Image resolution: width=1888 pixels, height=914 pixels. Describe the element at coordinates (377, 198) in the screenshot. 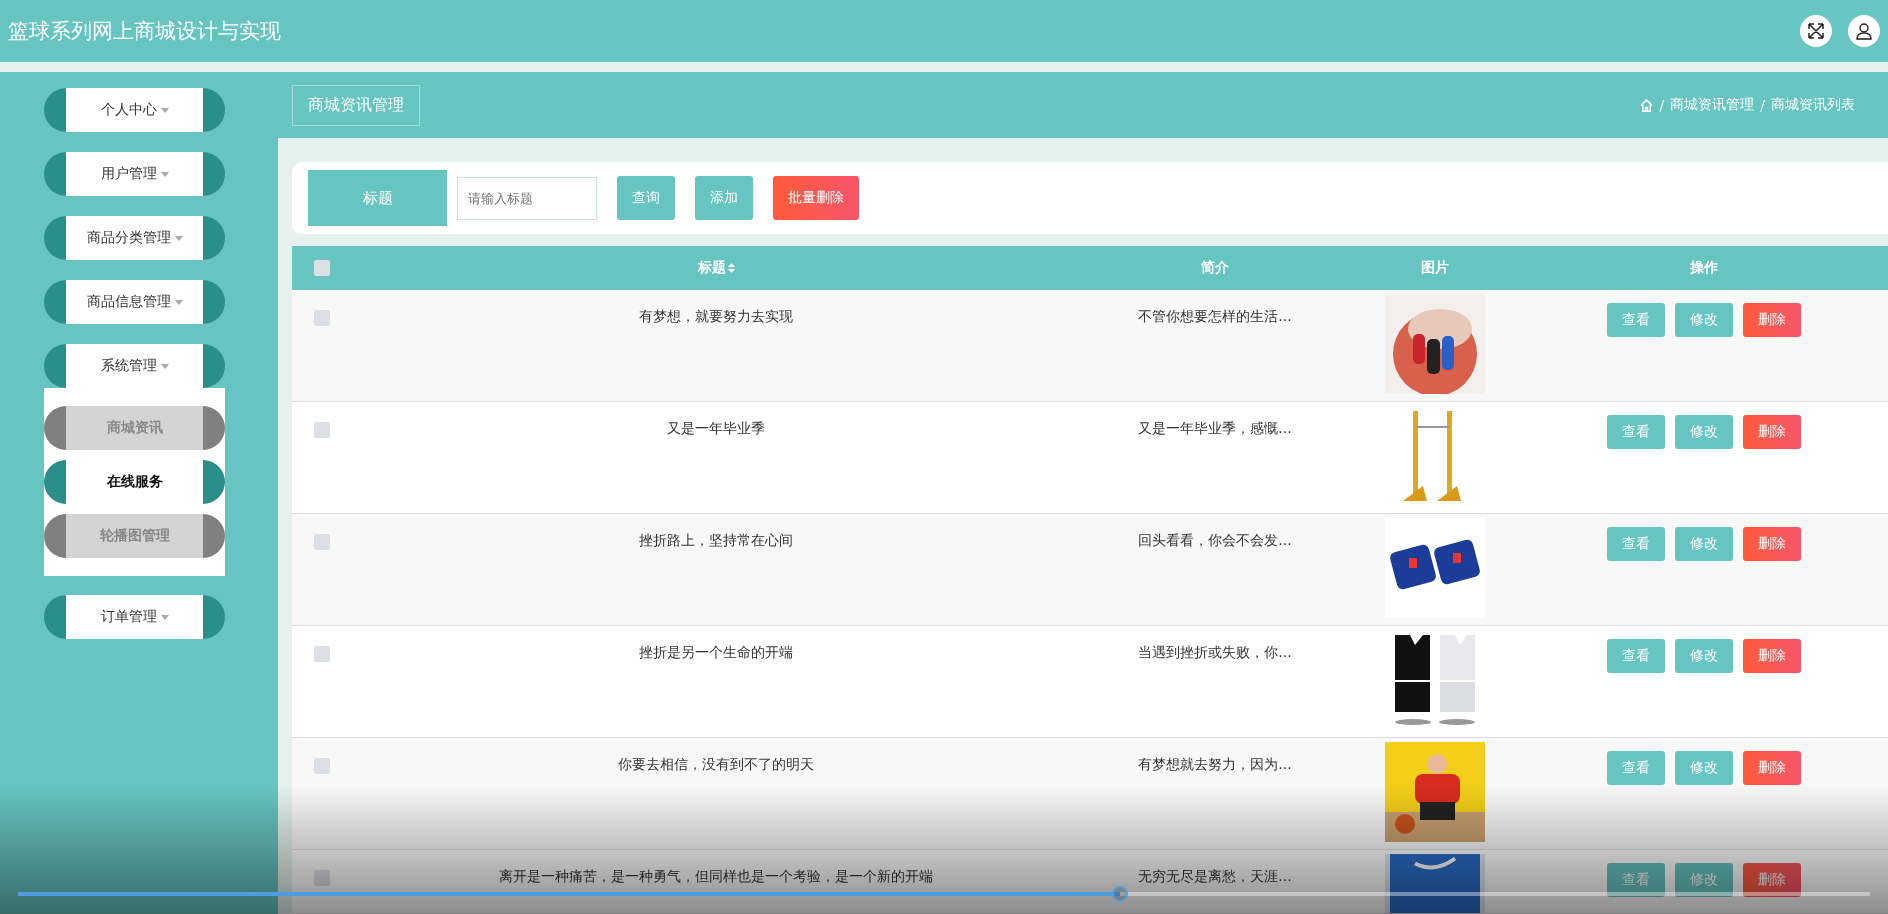

I see `search-label: 标题` at that location.